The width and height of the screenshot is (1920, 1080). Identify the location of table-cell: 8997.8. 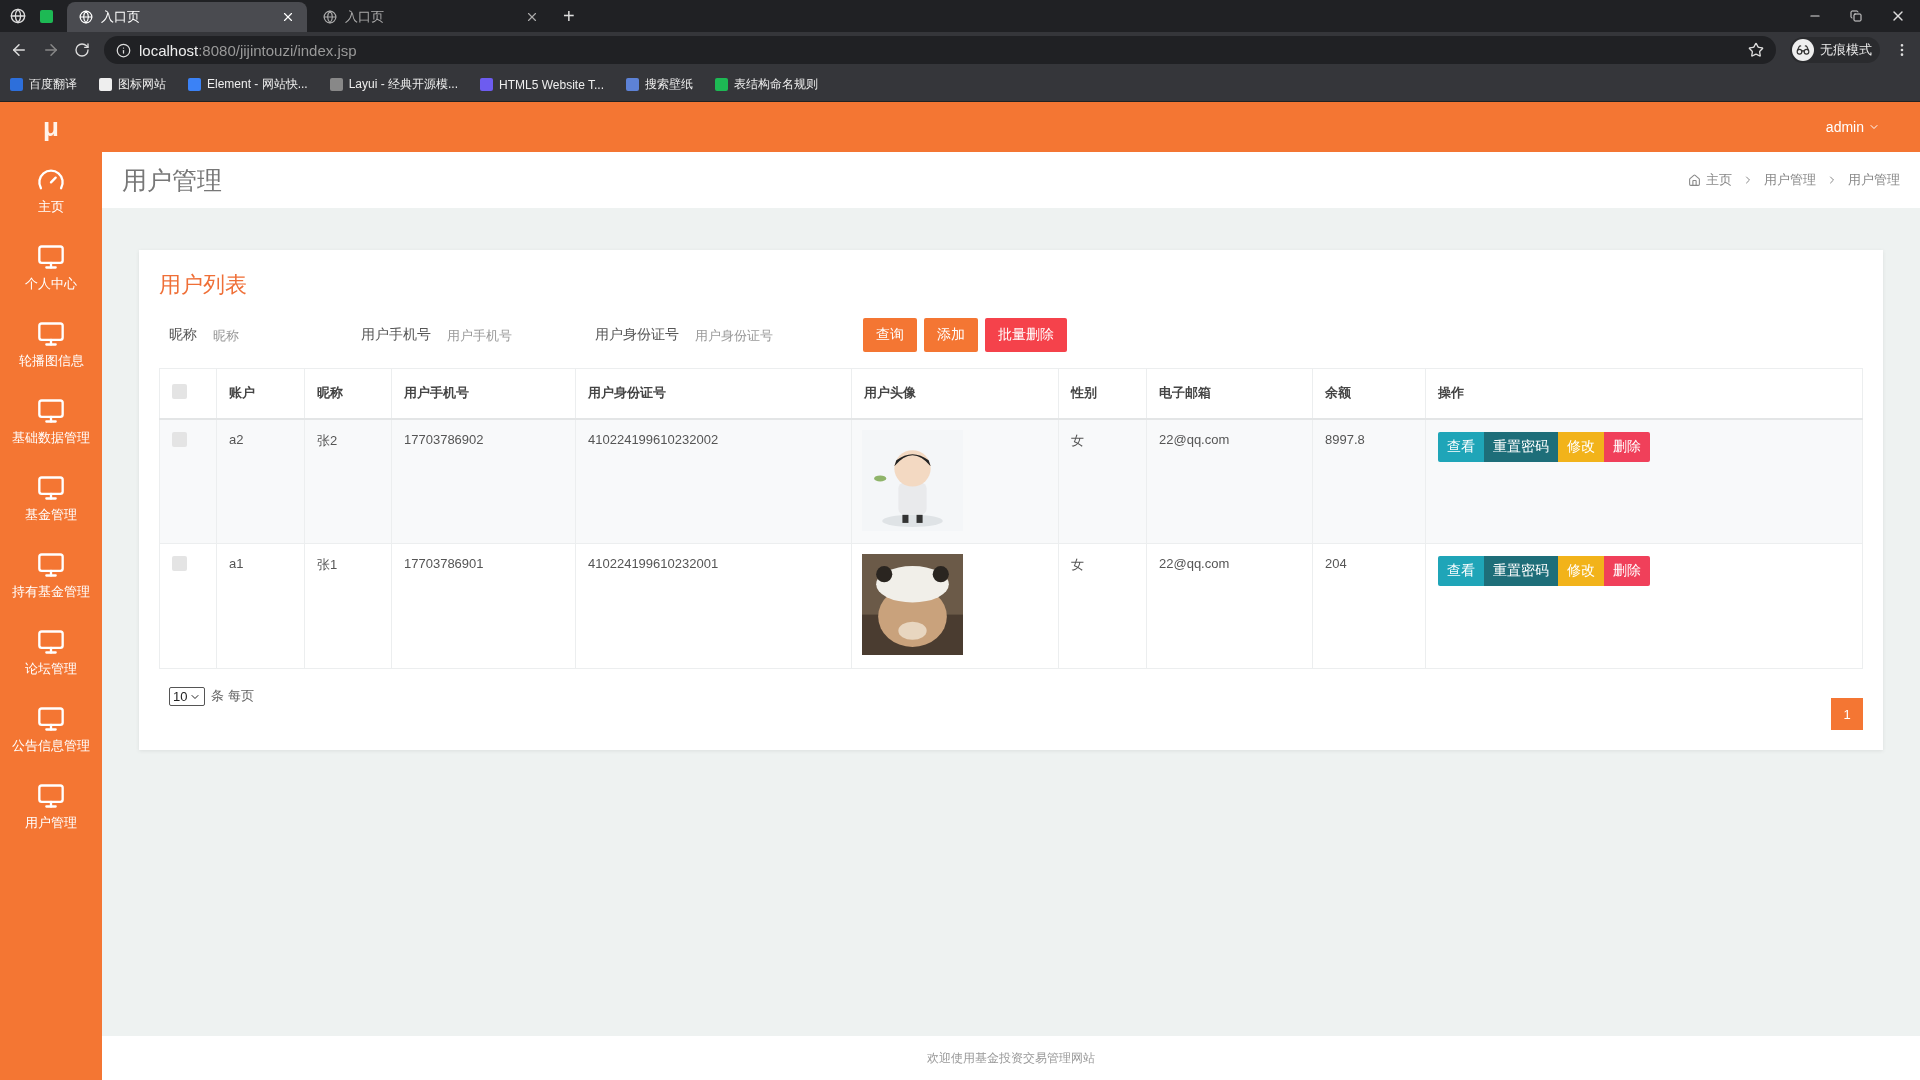
(1345, 439).